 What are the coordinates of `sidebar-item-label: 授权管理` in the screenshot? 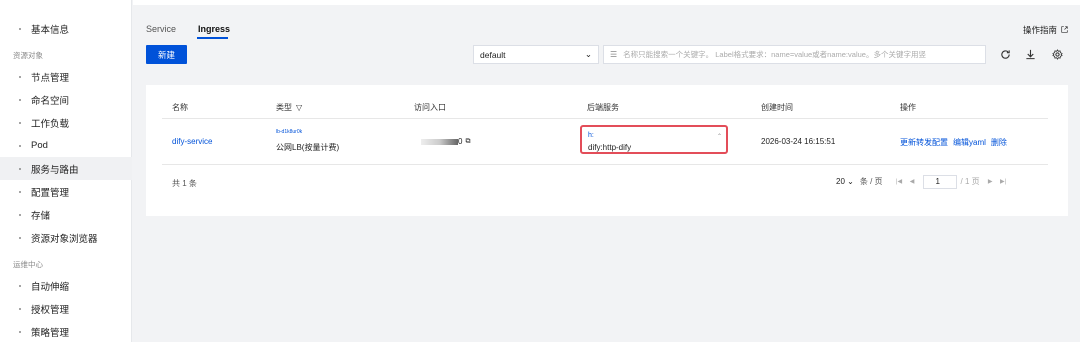 It's located at (50, 310).